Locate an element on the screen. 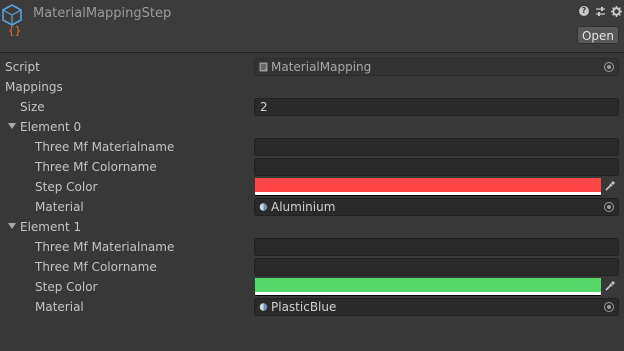  script-field: MaterialMapping is located at coordinates (436, 67).